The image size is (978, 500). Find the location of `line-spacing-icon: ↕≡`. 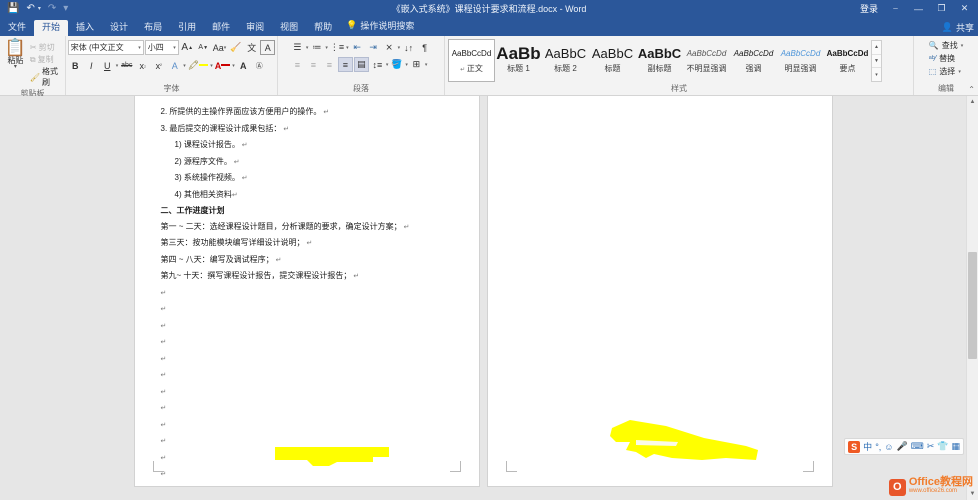

line-spacing-icon: ↕≡ is located at coordinates (377, 64).